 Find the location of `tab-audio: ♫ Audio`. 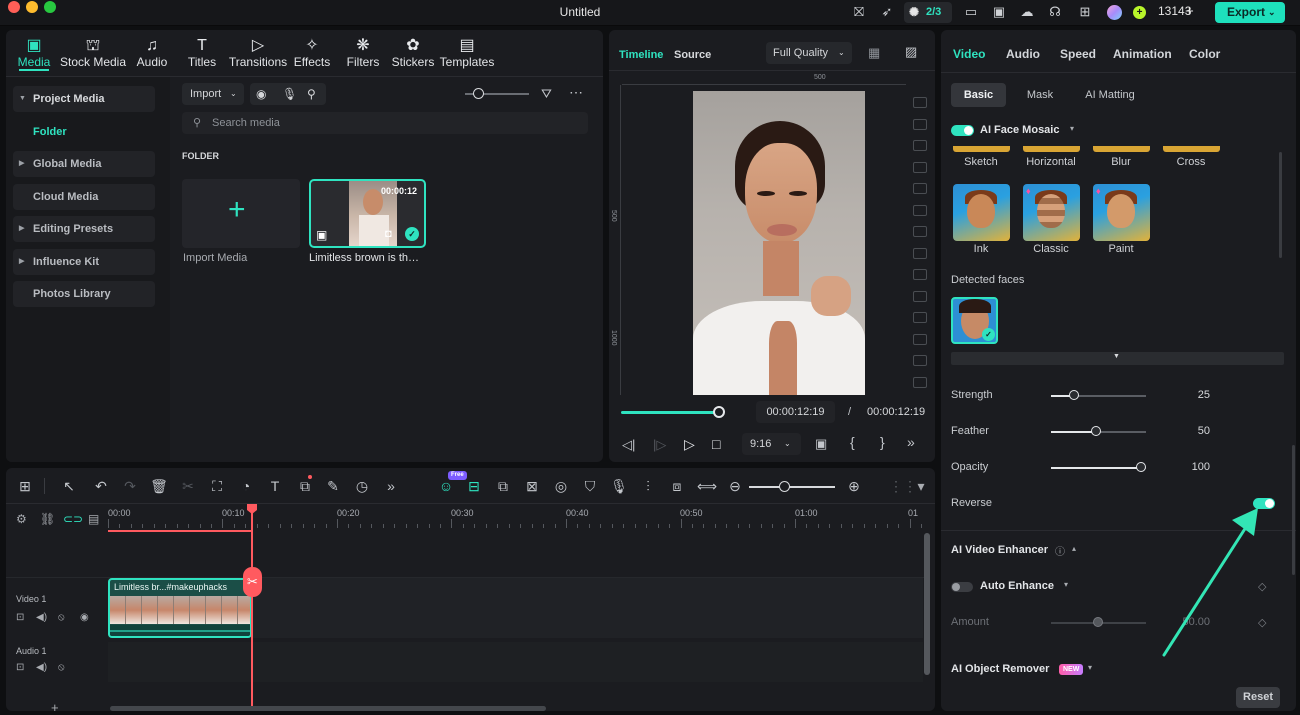

tab-audio: ♫ Audio is located at coordinates (152, 53).